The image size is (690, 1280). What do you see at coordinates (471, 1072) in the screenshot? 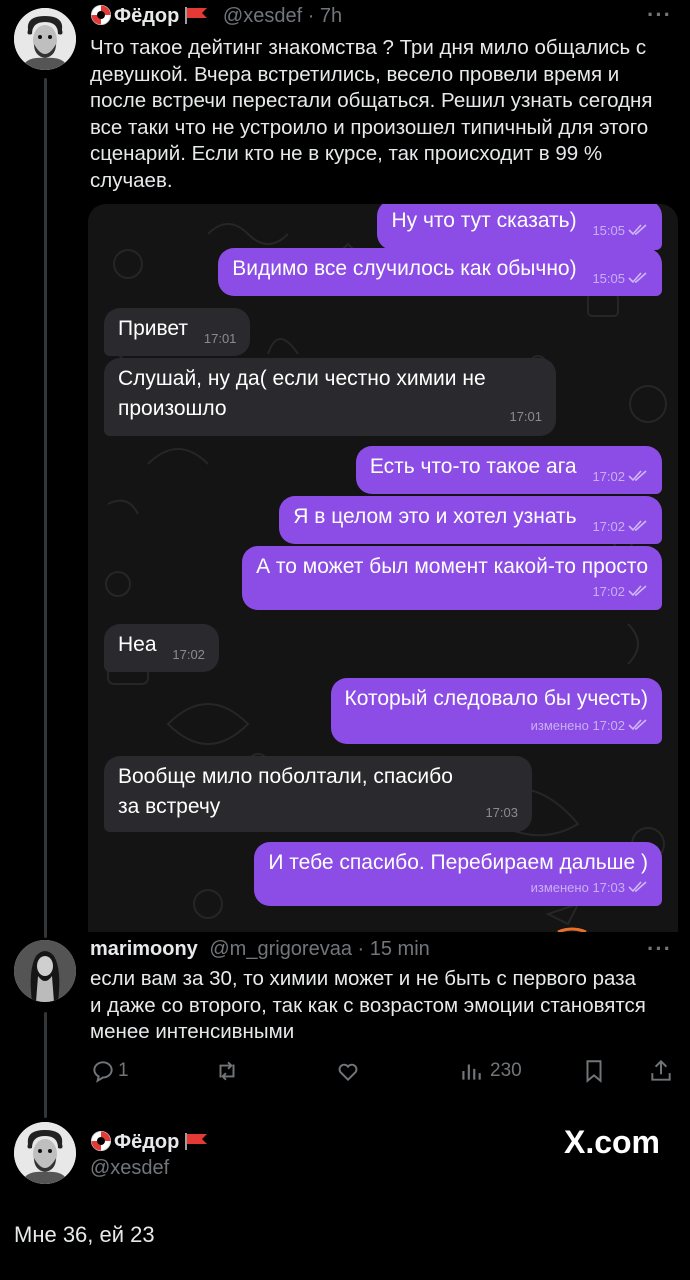
I see `views-chart-icon` at bounding box center [471, 1072].